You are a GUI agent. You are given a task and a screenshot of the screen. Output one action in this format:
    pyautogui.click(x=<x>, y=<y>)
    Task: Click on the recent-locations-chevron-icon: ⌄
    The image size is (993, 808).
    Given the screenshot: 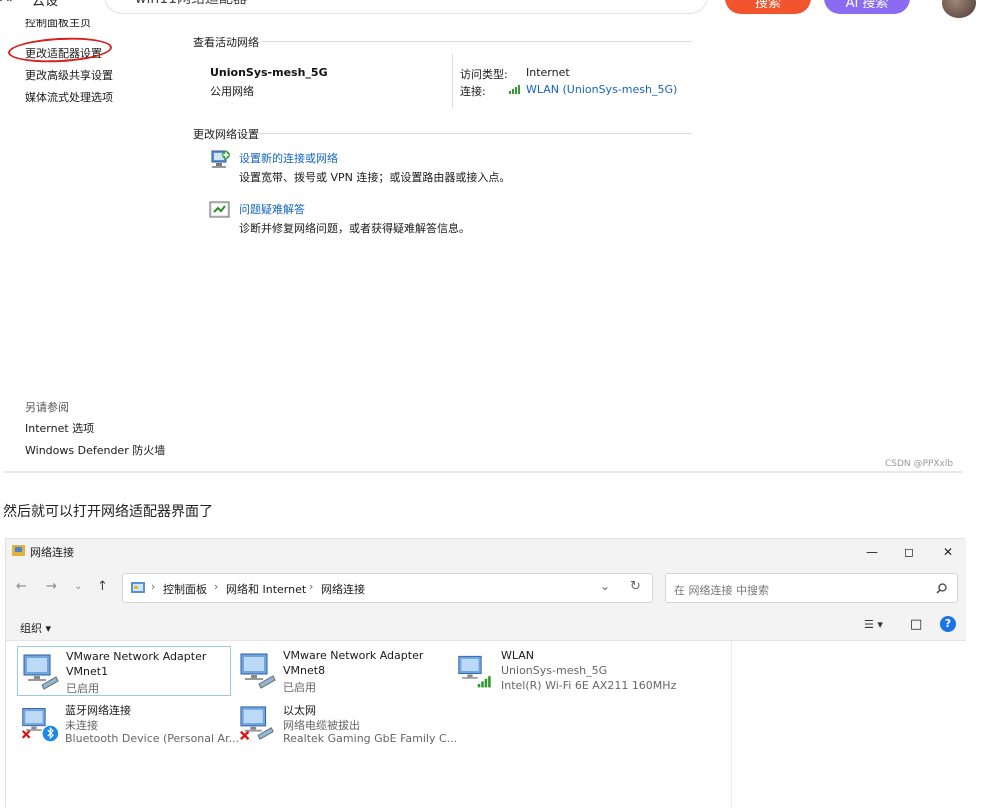 What is the action you would take?
    pyautogui.click(x=78, y=586)
    